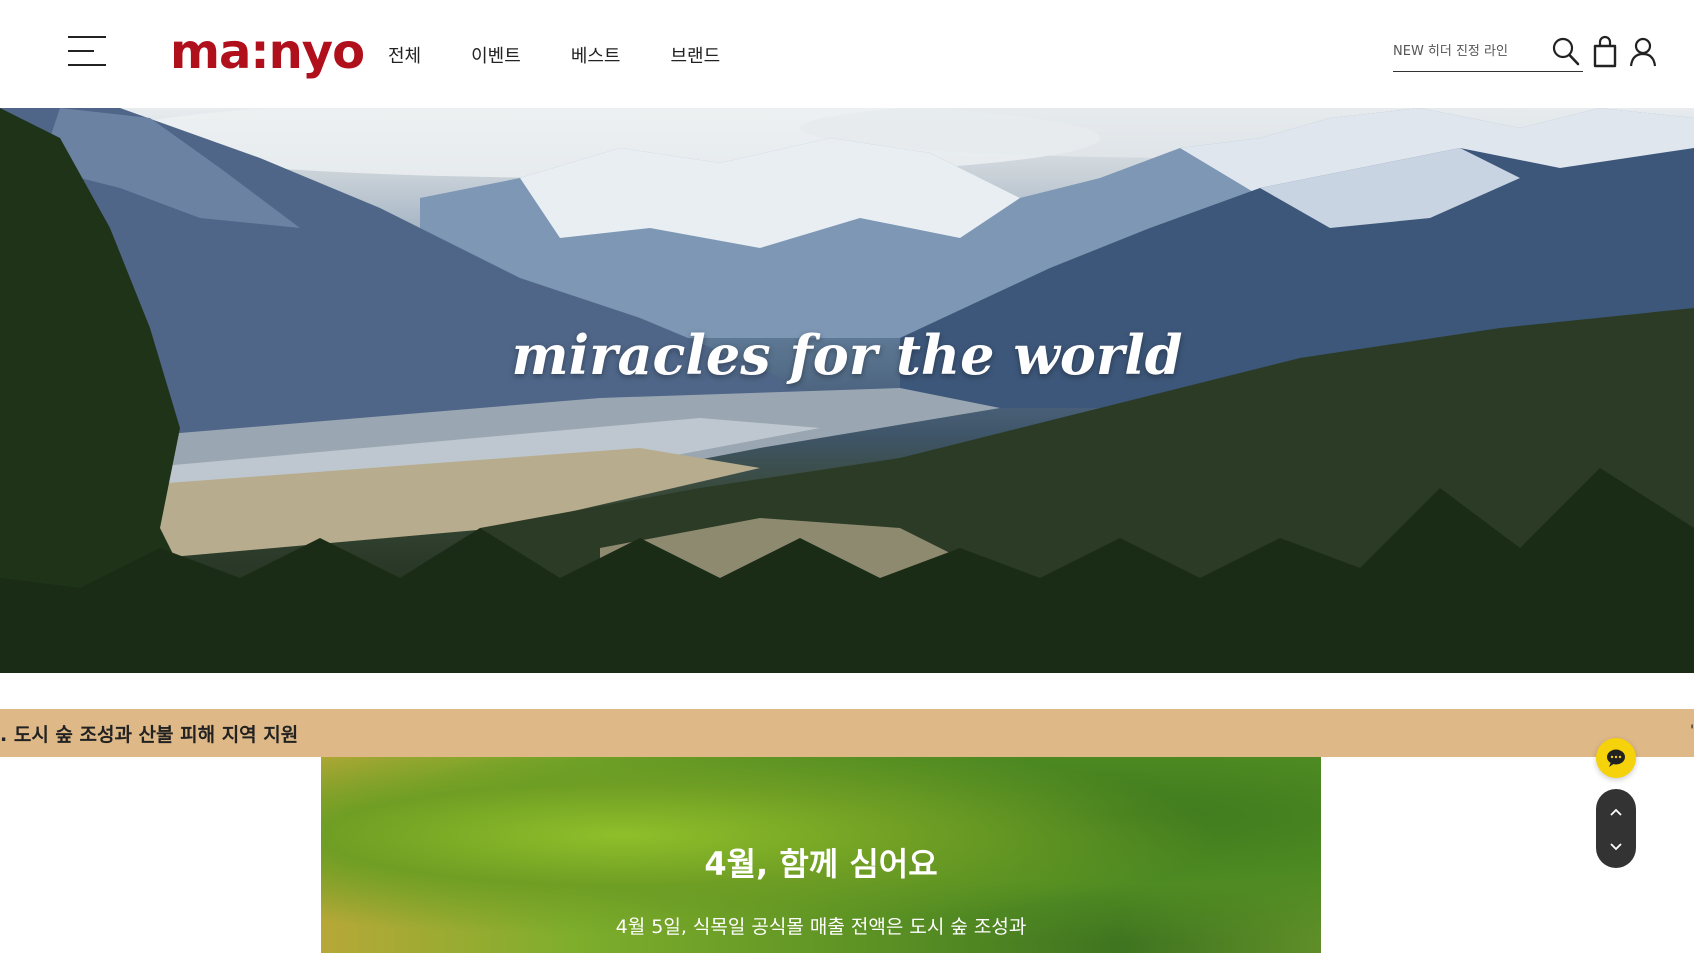  Describe the element at coordinates (847, 54) in the screenshot. I see `site-header: ma:nyo 전체 이벤트 베스트 브랜드` at that location.